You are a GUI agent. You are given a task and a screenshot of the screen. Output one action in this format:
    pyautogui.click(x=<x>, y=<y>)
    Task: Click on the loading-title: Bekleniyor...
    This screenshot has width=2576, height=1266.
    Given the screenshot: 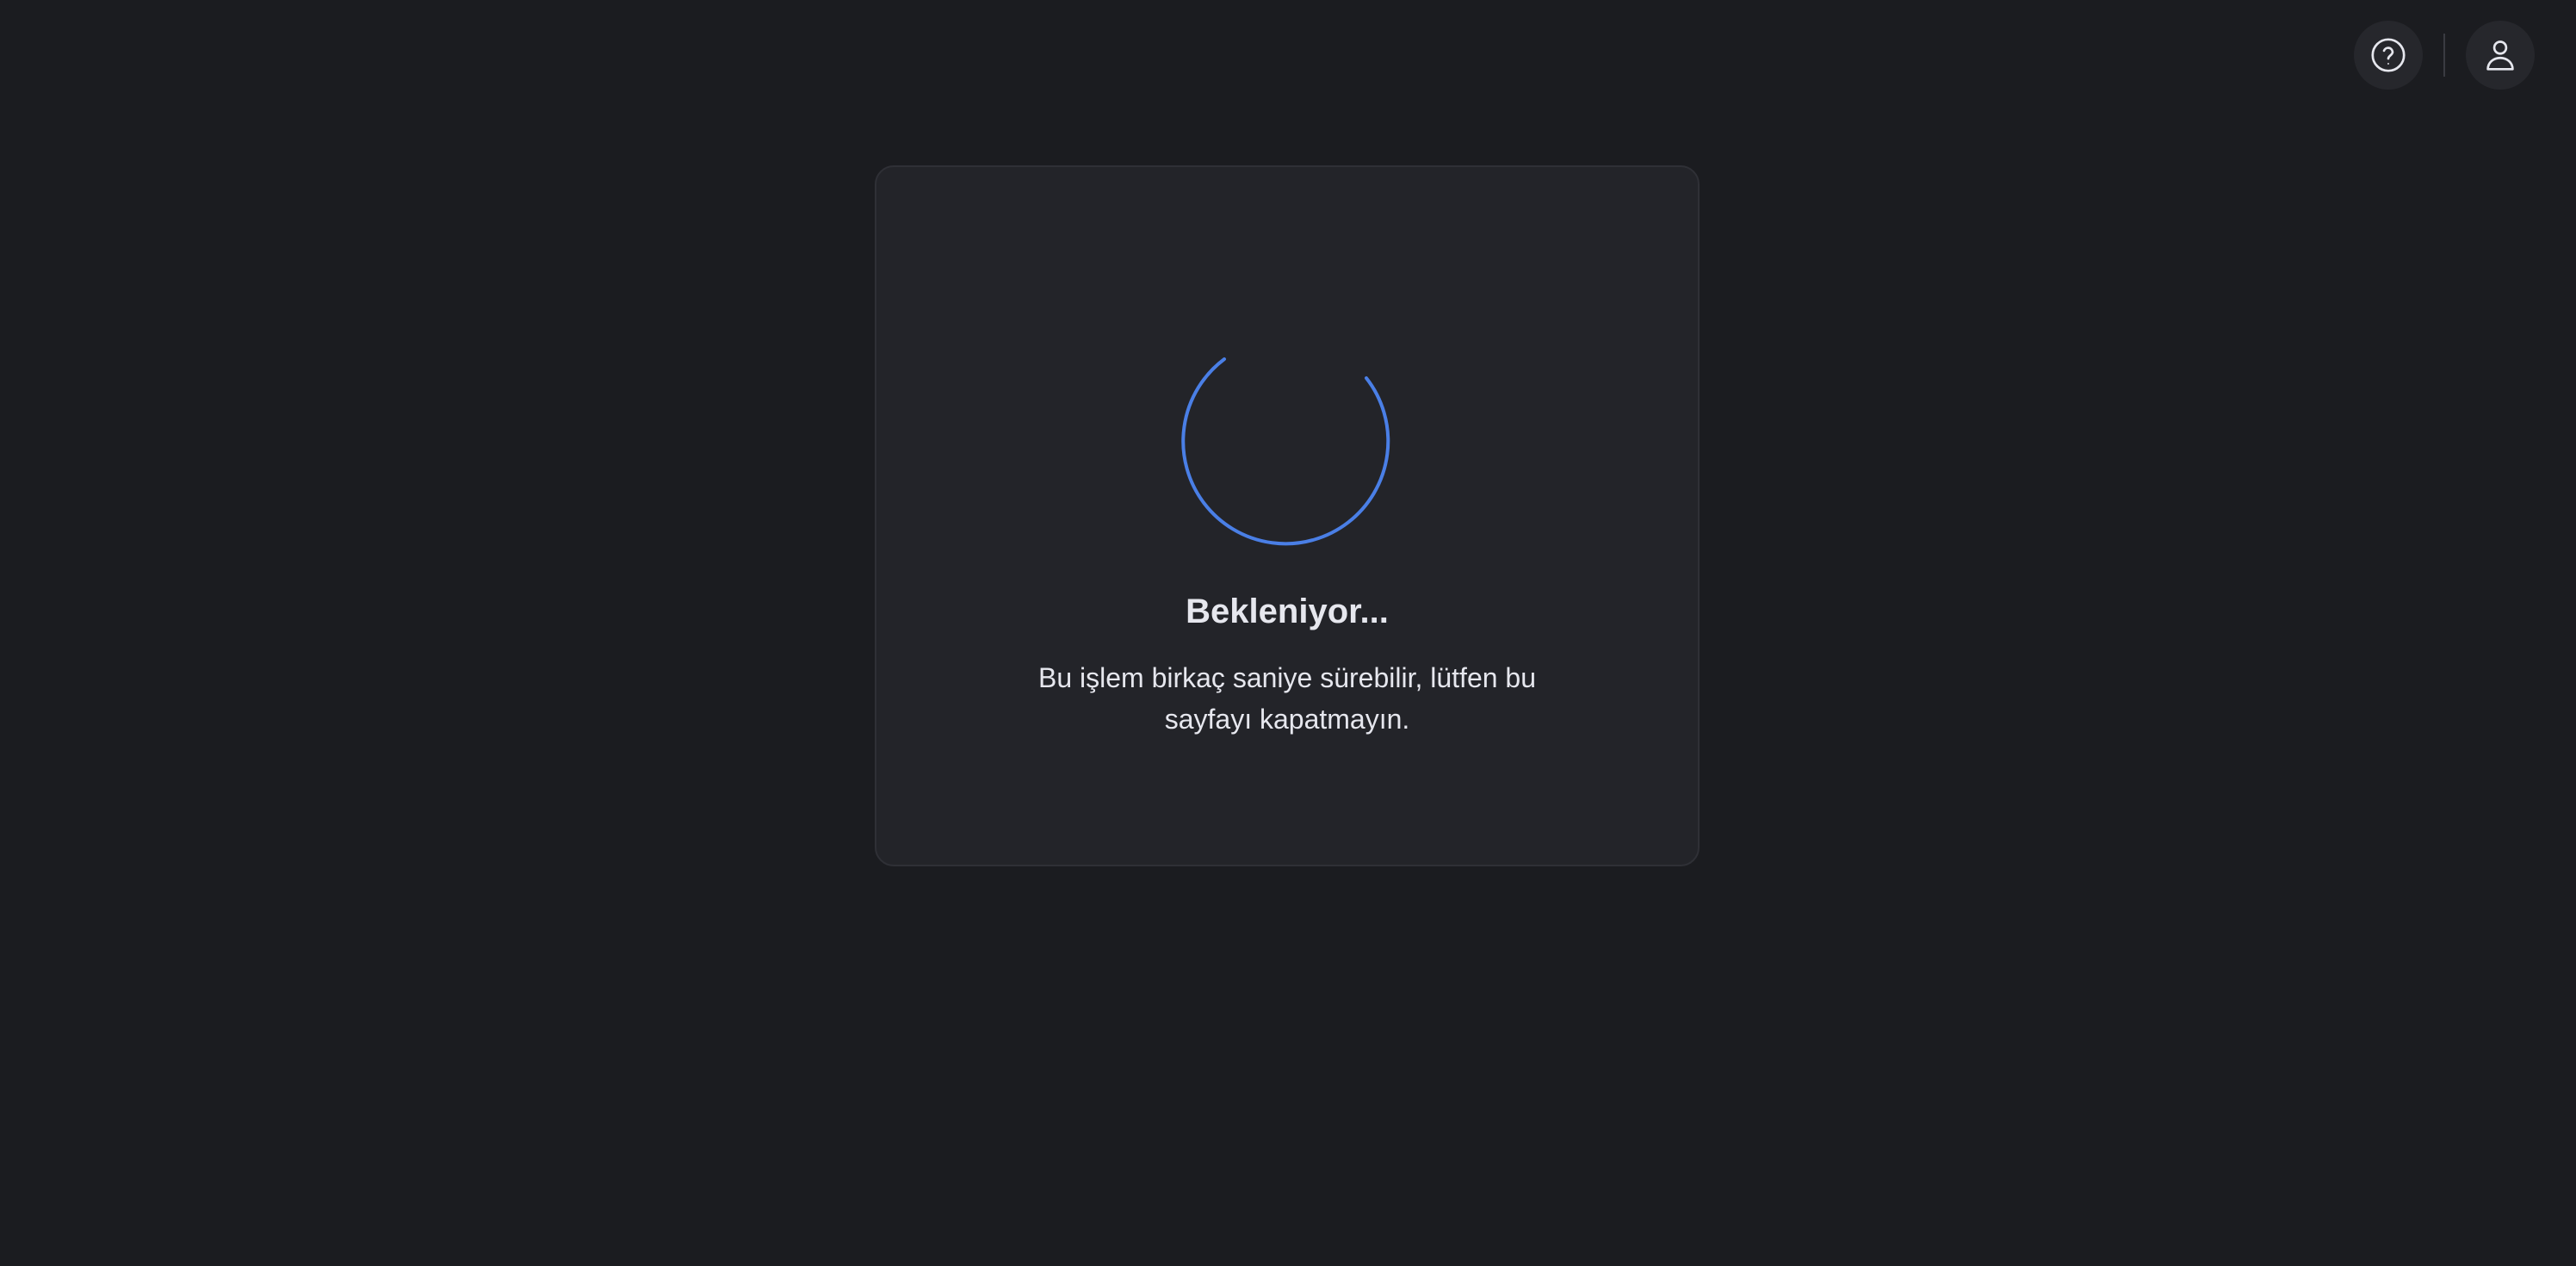 What is the action you would take?
    pyautogui.click(x=1287, y=611)
    